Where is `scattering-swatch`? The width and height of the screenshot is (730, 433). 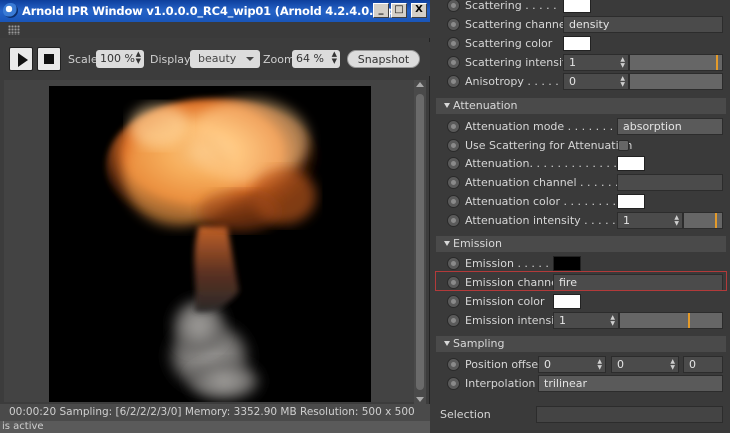 scattering-swatch is located at coordinates (577, 6).